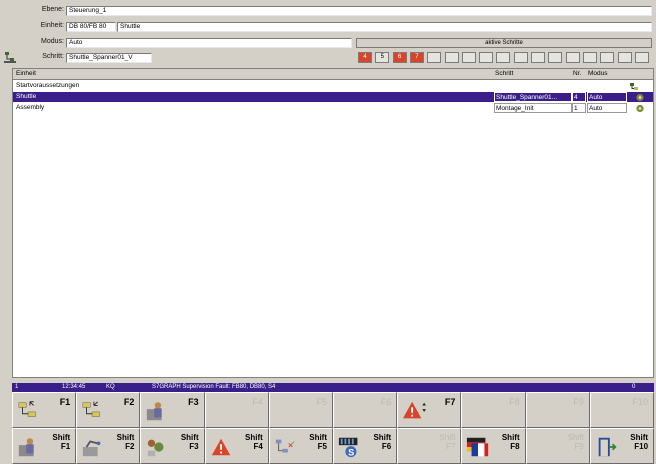  What do you see at coordinates (416, 57) in the screenshot?
I see `active-step-cell: 7` at bounding box center [416, 57].